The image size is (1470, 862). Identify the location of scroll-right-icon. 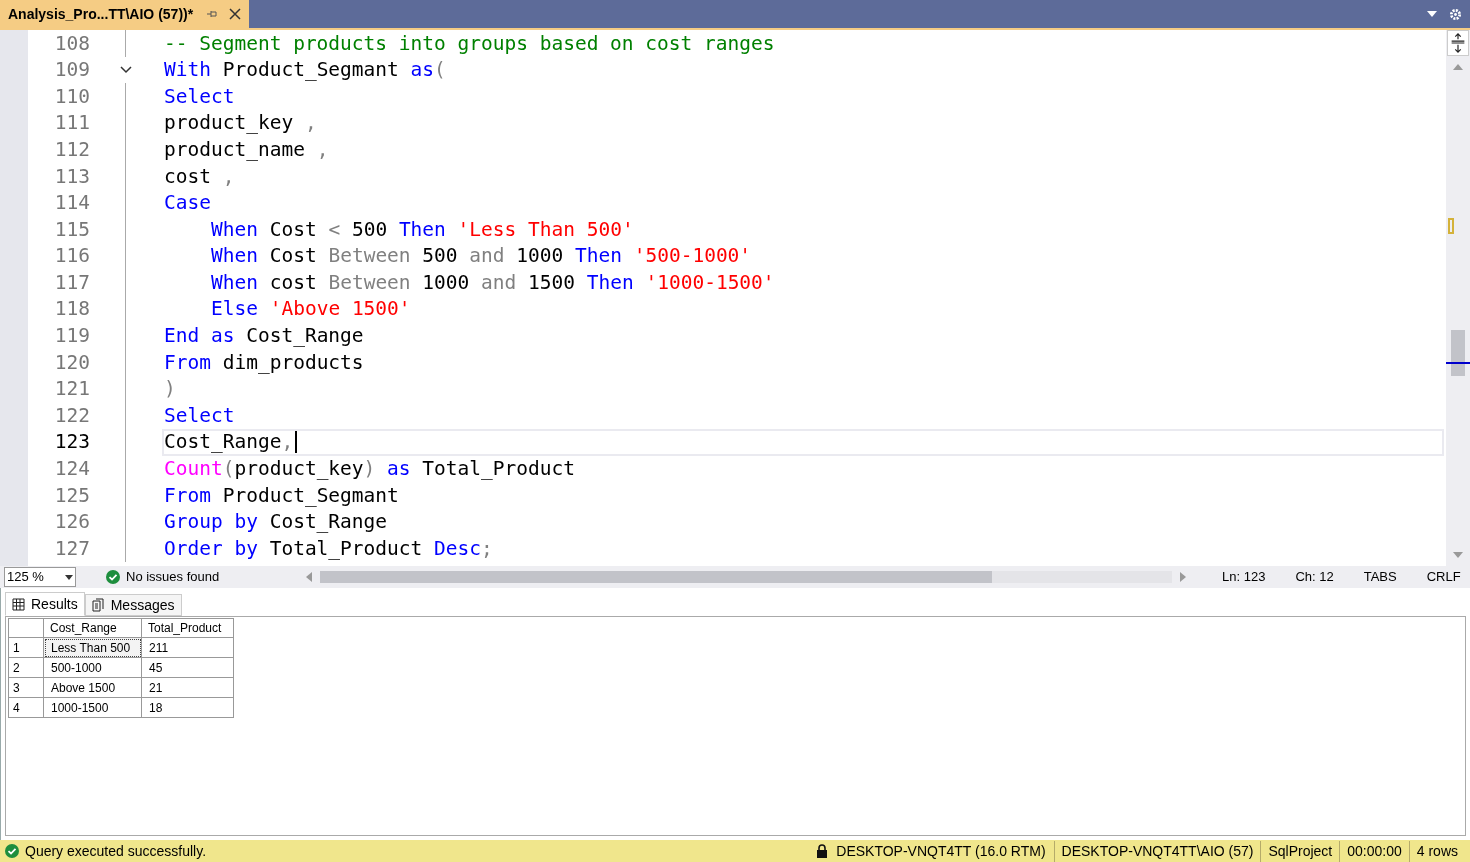
(1183, 577).